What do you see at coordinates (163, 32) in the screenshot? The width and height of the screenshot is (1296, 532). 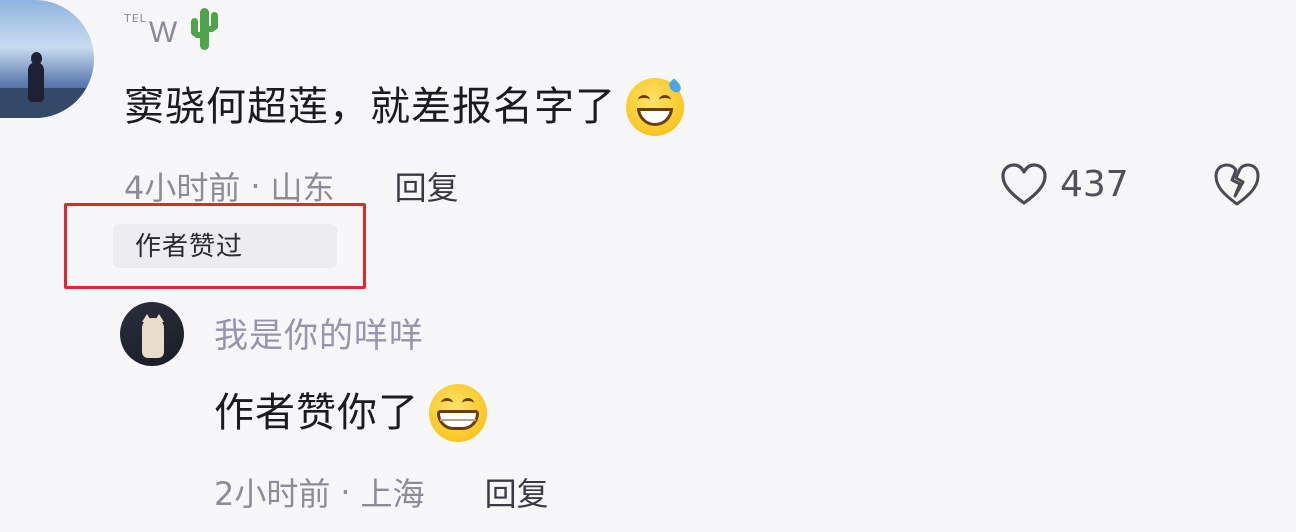 I see `username-text: W` at bounding box center [163, 32].